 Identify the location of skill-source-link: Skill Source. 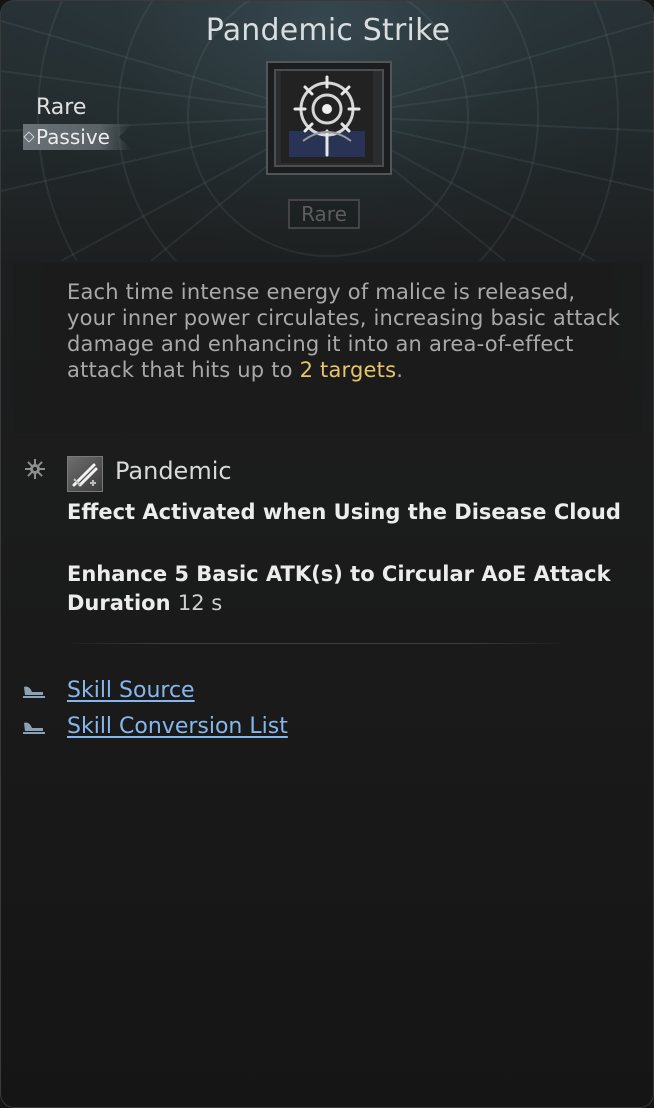
(131, 691).